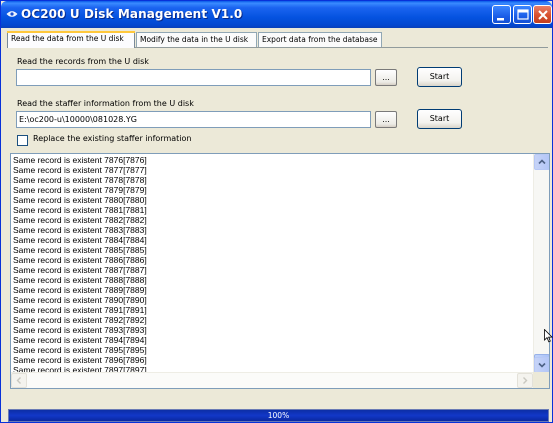 The image size is (553, 423). I want to click on log-line: Same record is existent 7889[7889], so click(80, 290).